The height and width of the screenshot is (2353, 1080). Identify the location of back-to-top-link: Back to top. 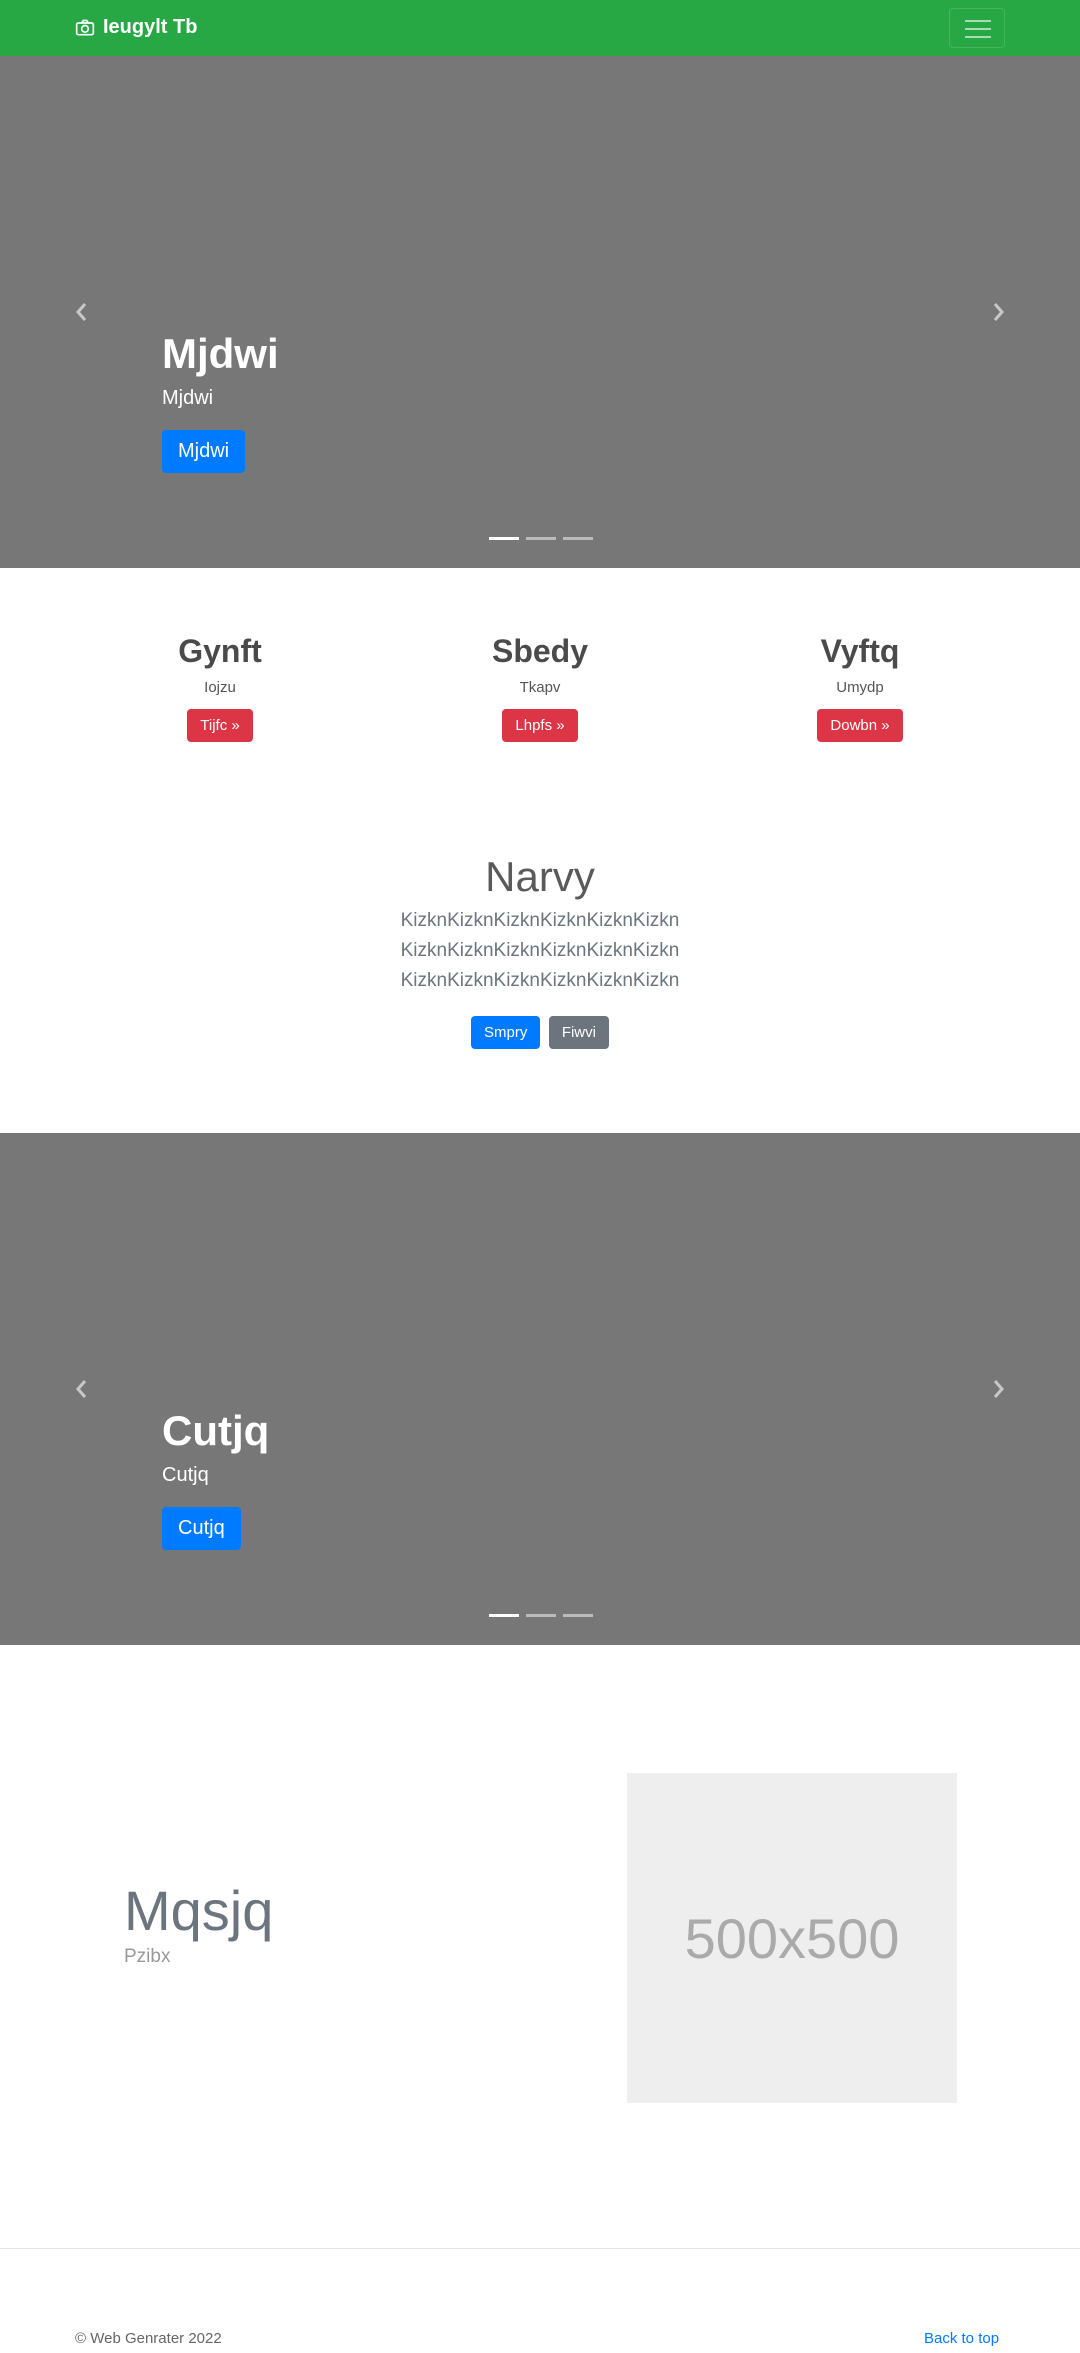
(961, 2338).